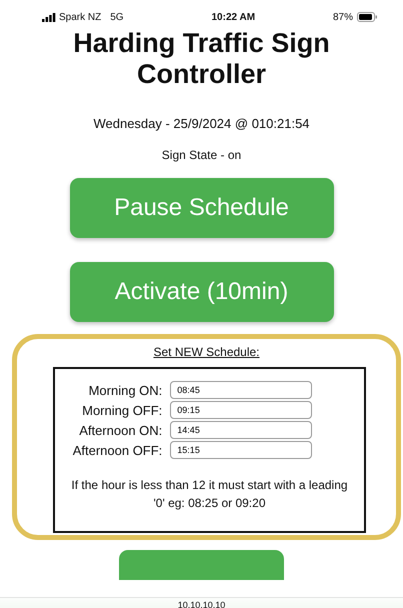 The width and height of the screenshot is (403, 608). Describe the element at coordinates (117, 451) in the screenshot. I see `field-label: Afternoon OFF:` at that location.